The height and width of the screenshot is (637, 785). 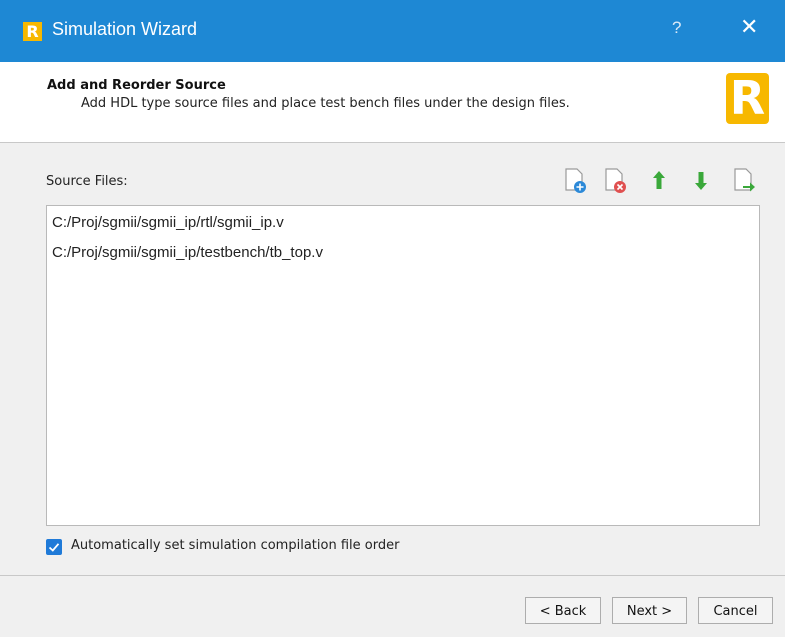 I want to click on window-title: Simulation Wizard, so click(x=125, y=29).